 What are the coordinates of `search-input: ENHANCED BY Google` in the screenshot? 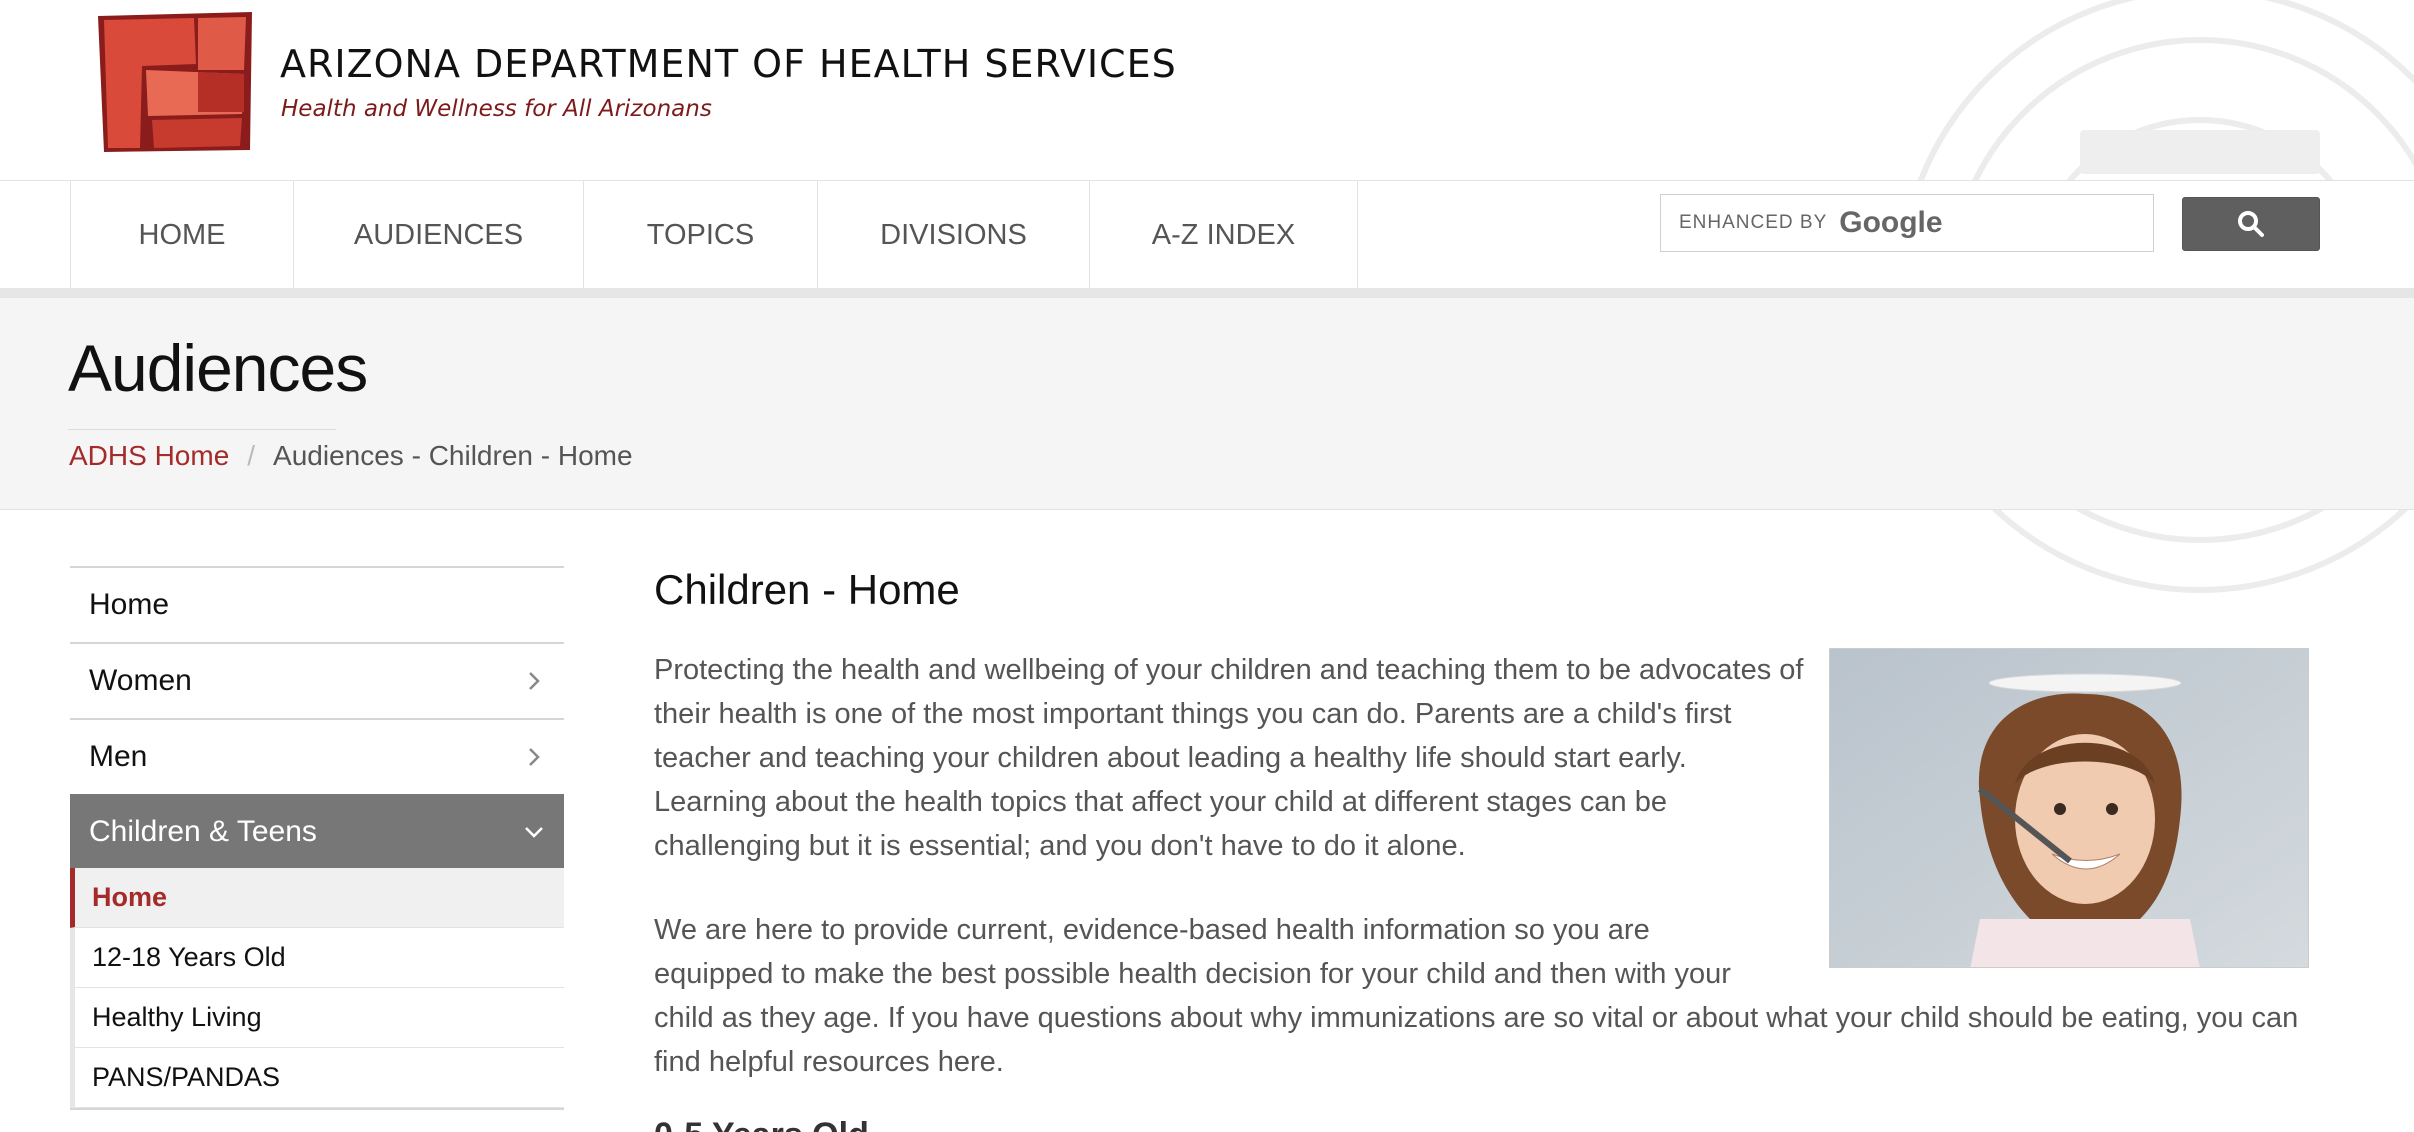 It's located at (1907, 223).